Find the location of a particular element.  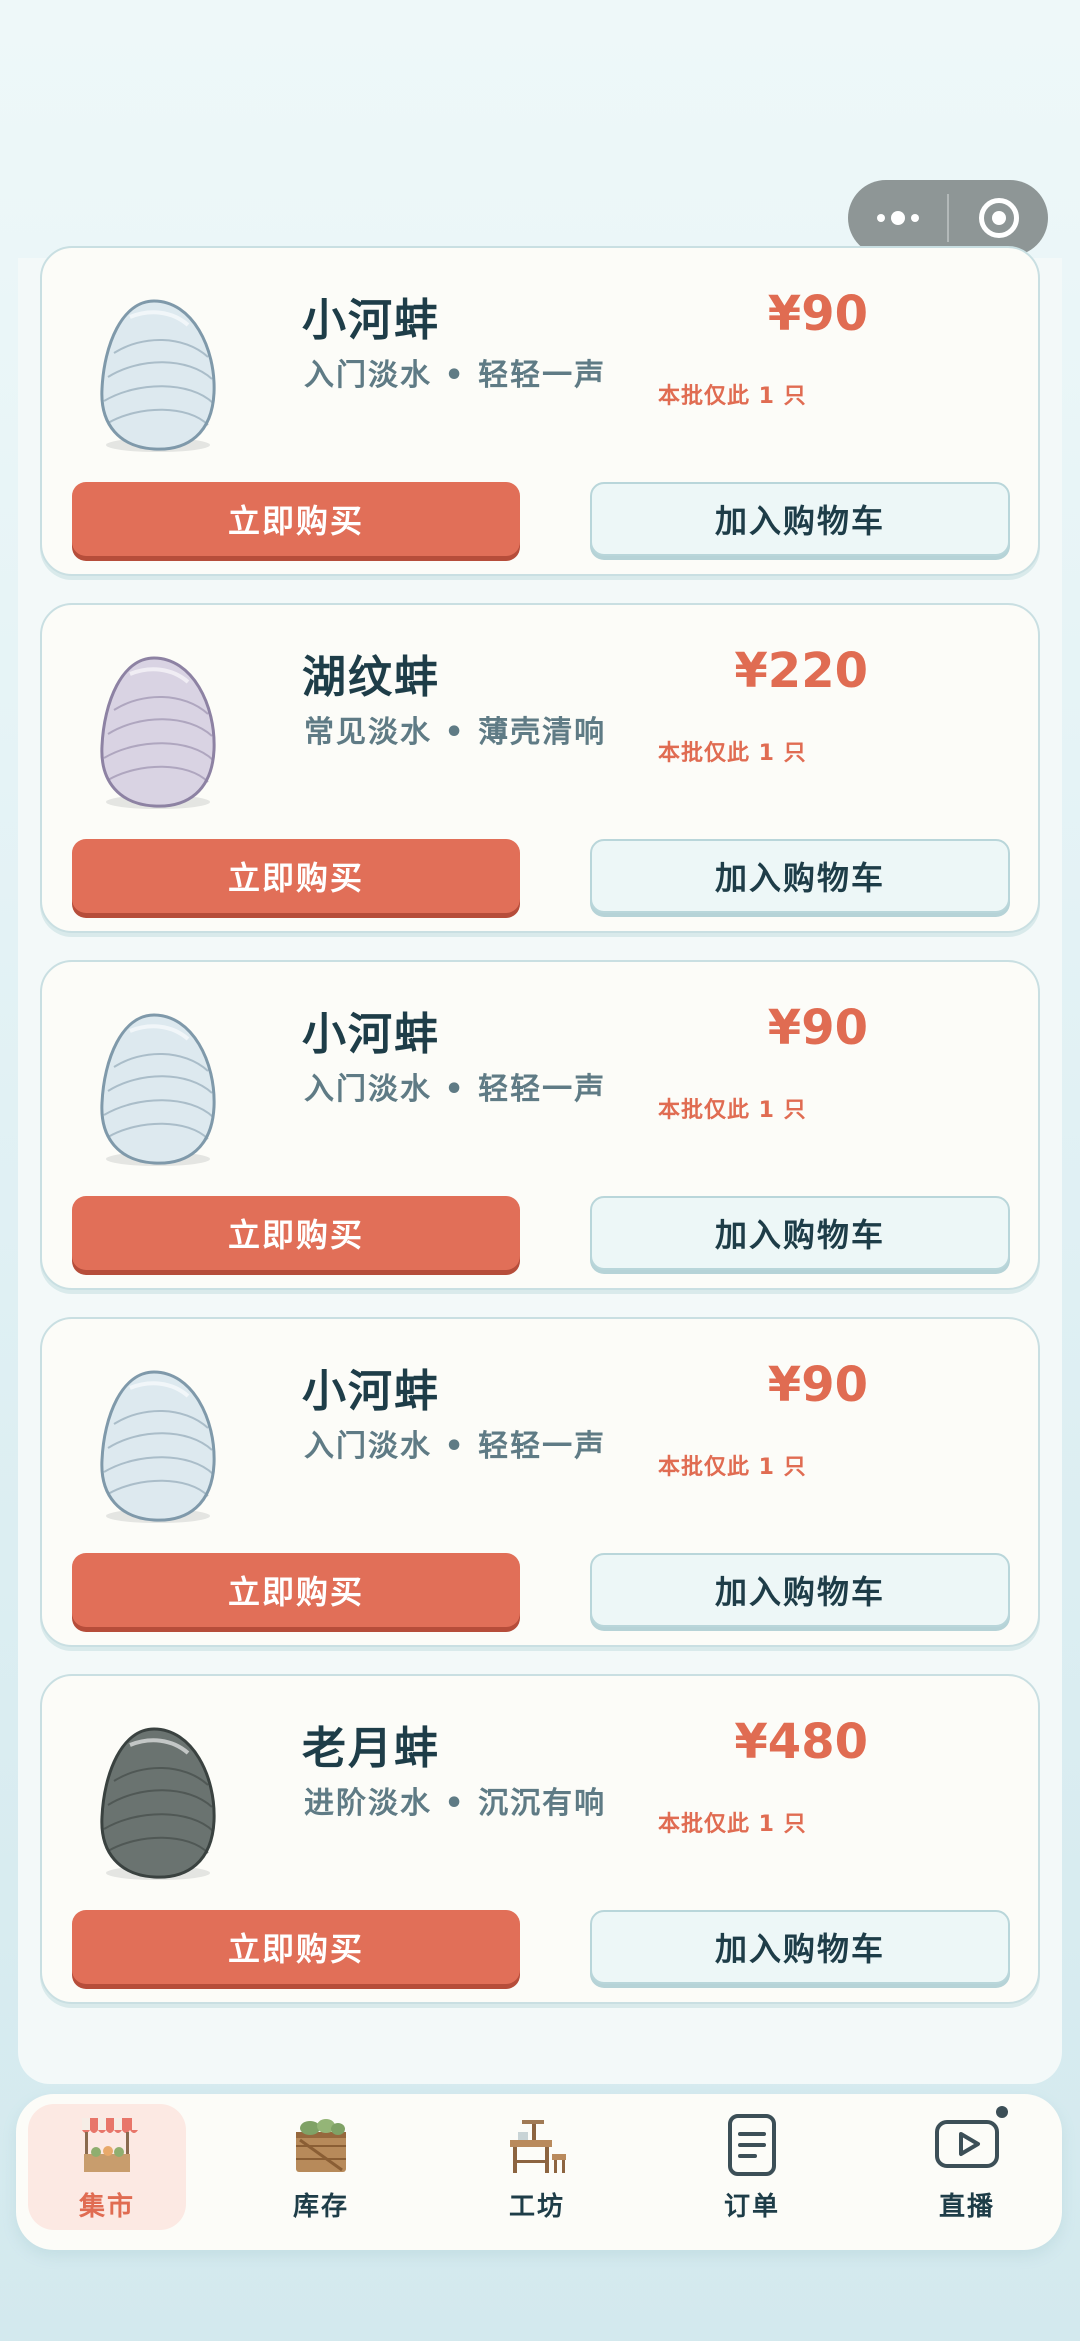

miniprogram-capsule is located at coordinates (948, 218).